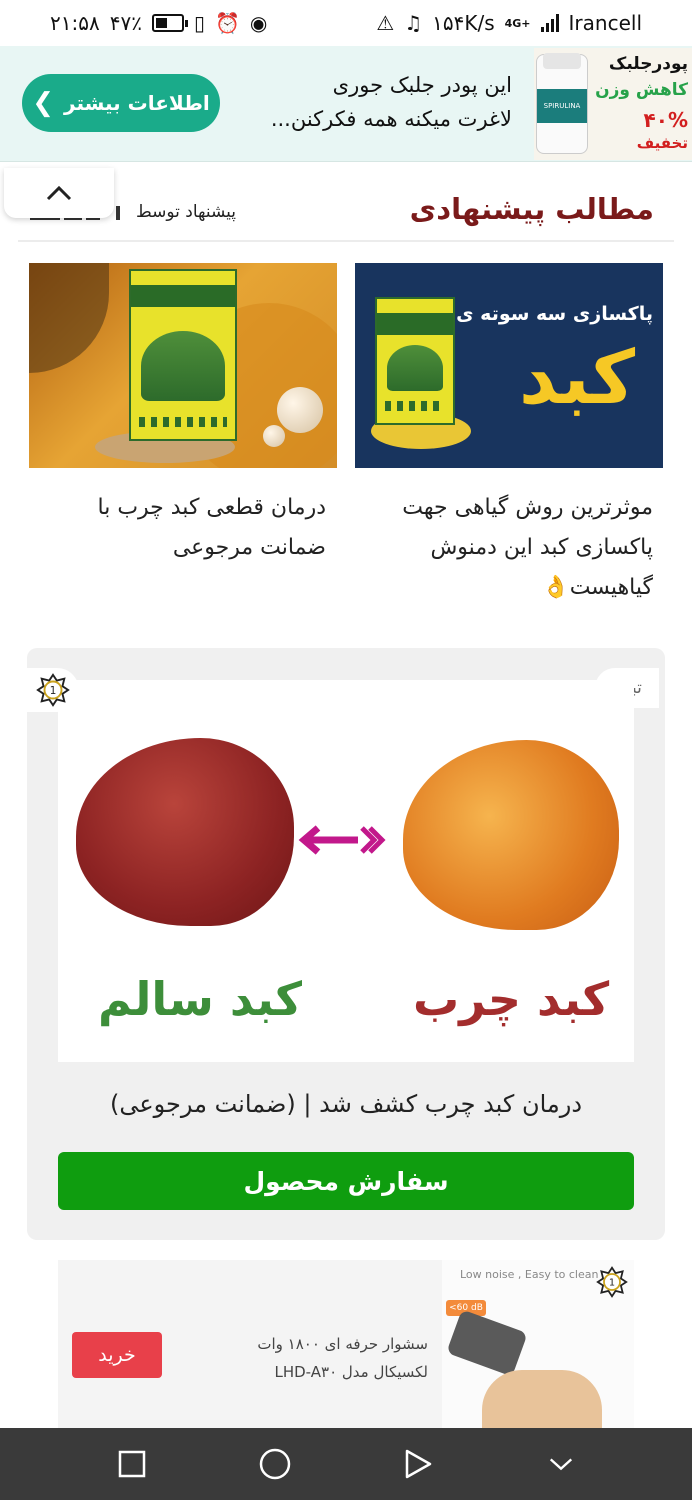 The image size is (692, 1500). What do you see at coordinates (169, 23) in the screenshot?
I see `battery-icon` at bounding box center [169, 23].